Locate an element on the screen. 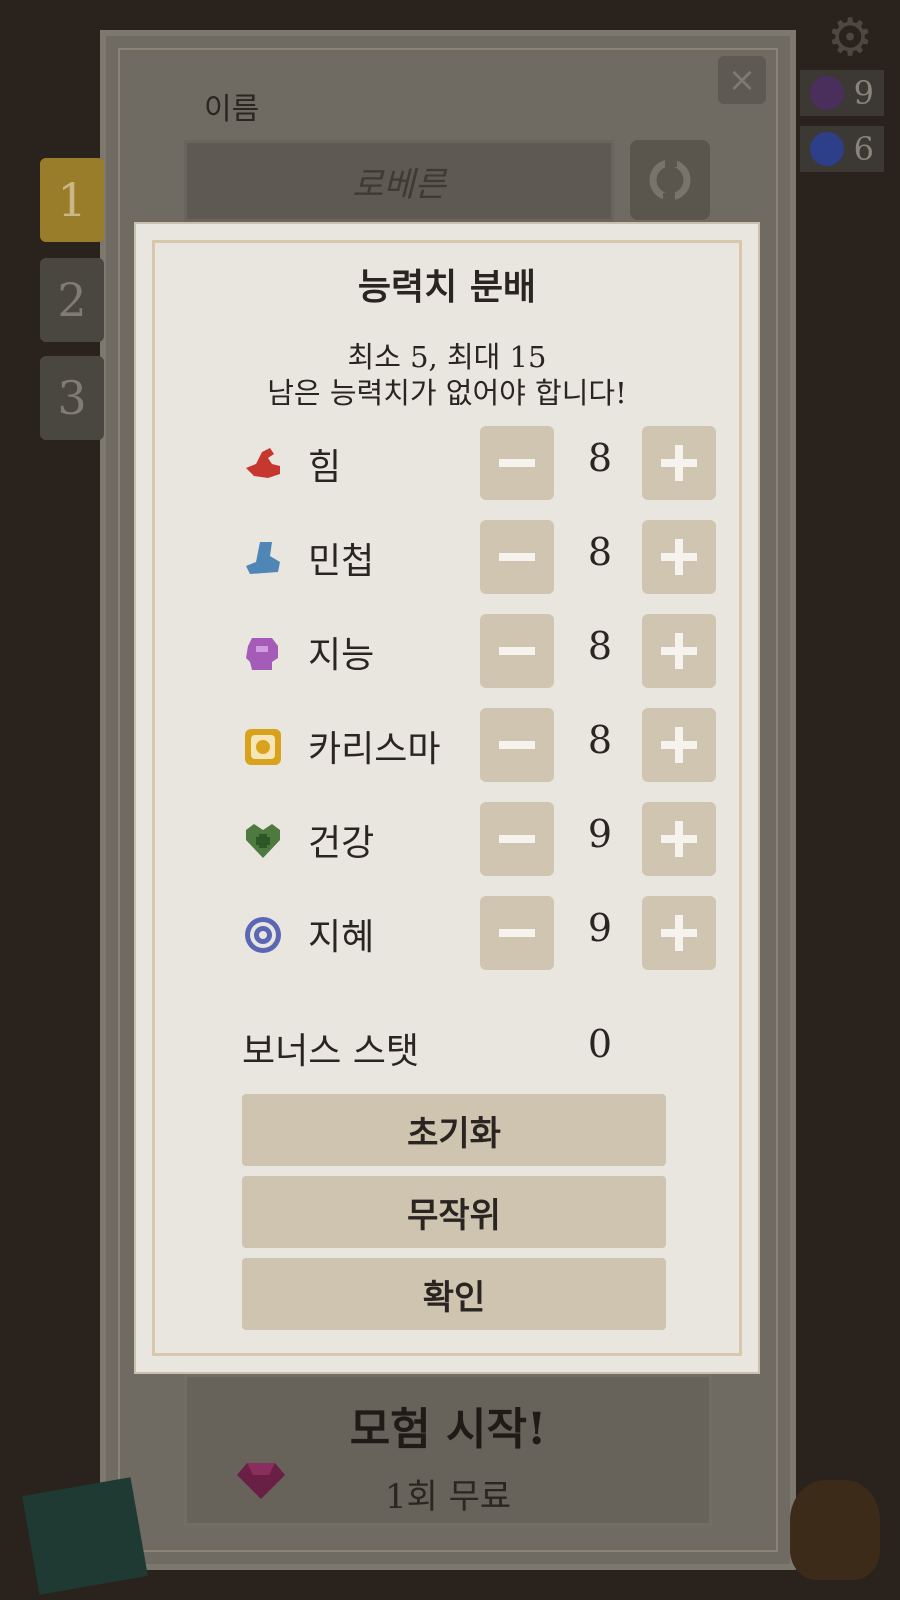  slot-tab-2: 2 is located at coordinates (72, 300).